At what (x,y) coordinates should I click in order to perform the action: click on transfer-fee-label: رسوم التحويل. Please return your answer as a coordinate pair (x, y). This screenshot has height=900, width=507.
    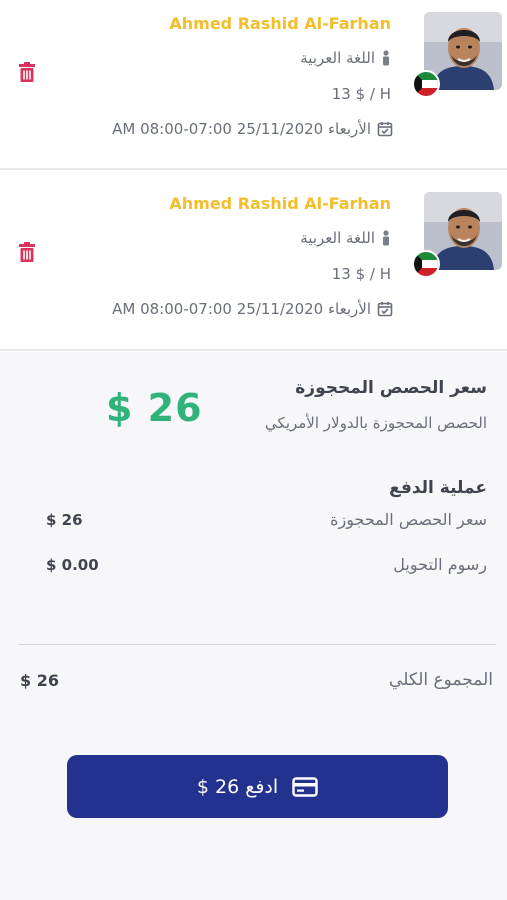
    Looking at the image, I should click on (440, 564).